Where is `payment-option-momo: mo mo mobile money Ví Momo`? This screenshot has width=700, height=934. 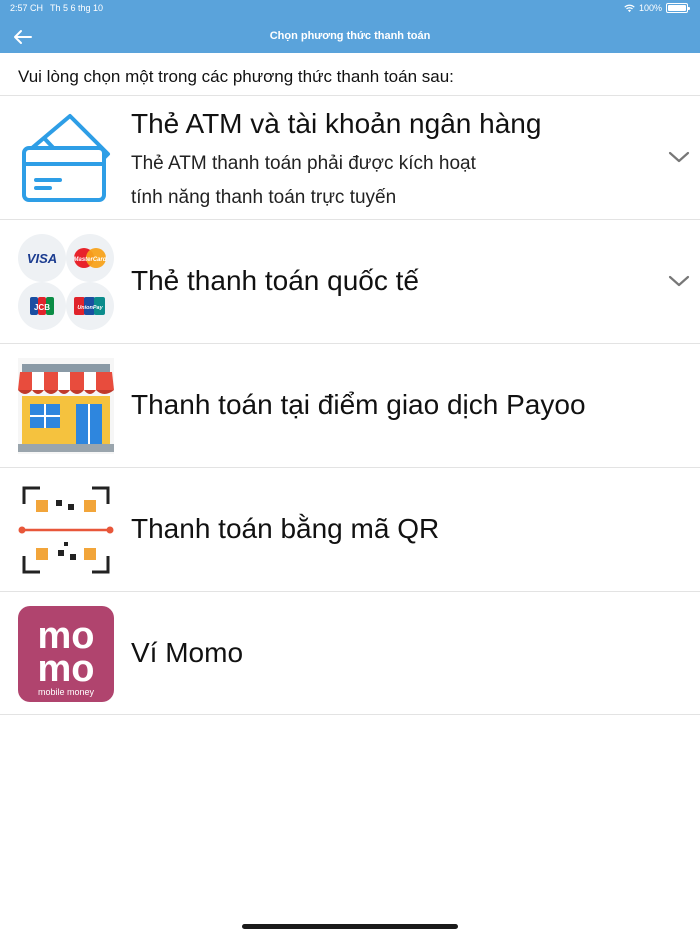
payment-option-momo: mo mo mobile money Ví Momo is located at coordinates (350, 653).